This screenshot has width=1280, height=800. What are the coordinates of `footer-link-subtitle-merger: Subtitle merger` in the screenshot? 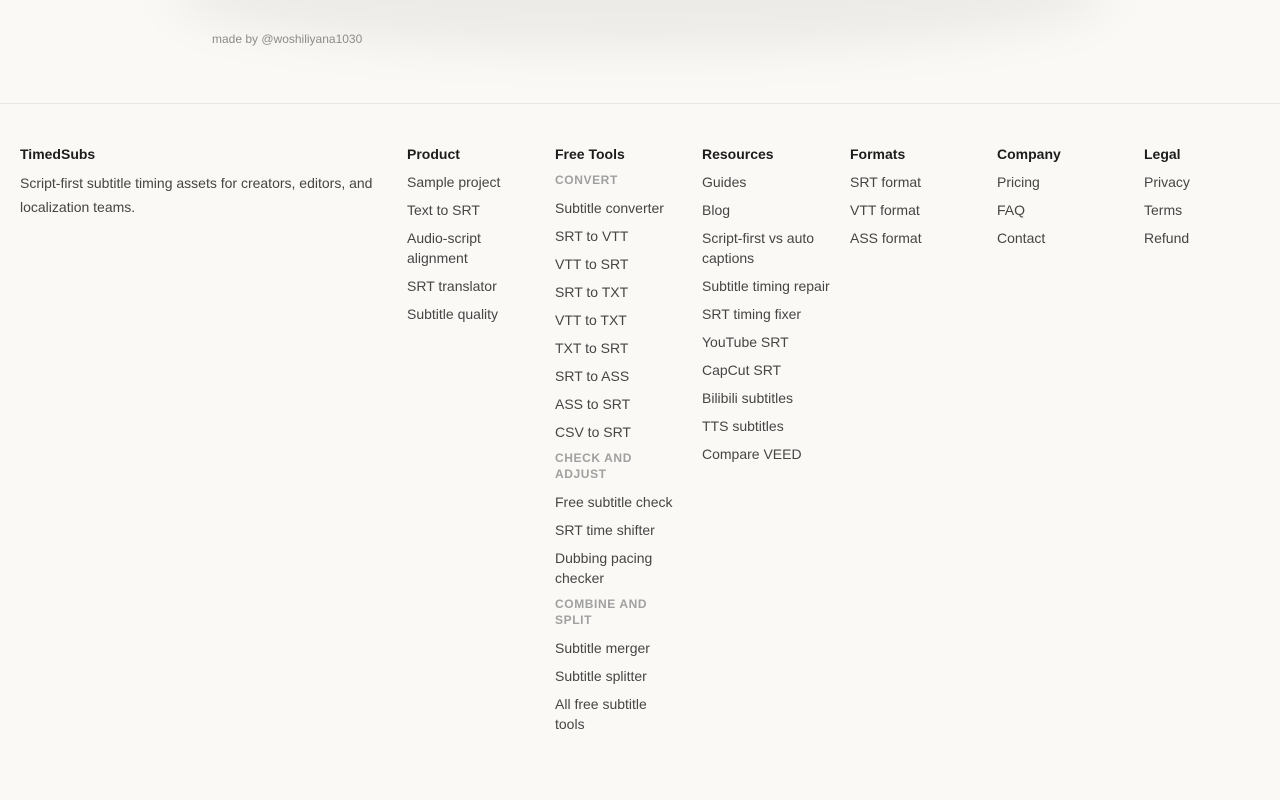 It's located at (617, 648).